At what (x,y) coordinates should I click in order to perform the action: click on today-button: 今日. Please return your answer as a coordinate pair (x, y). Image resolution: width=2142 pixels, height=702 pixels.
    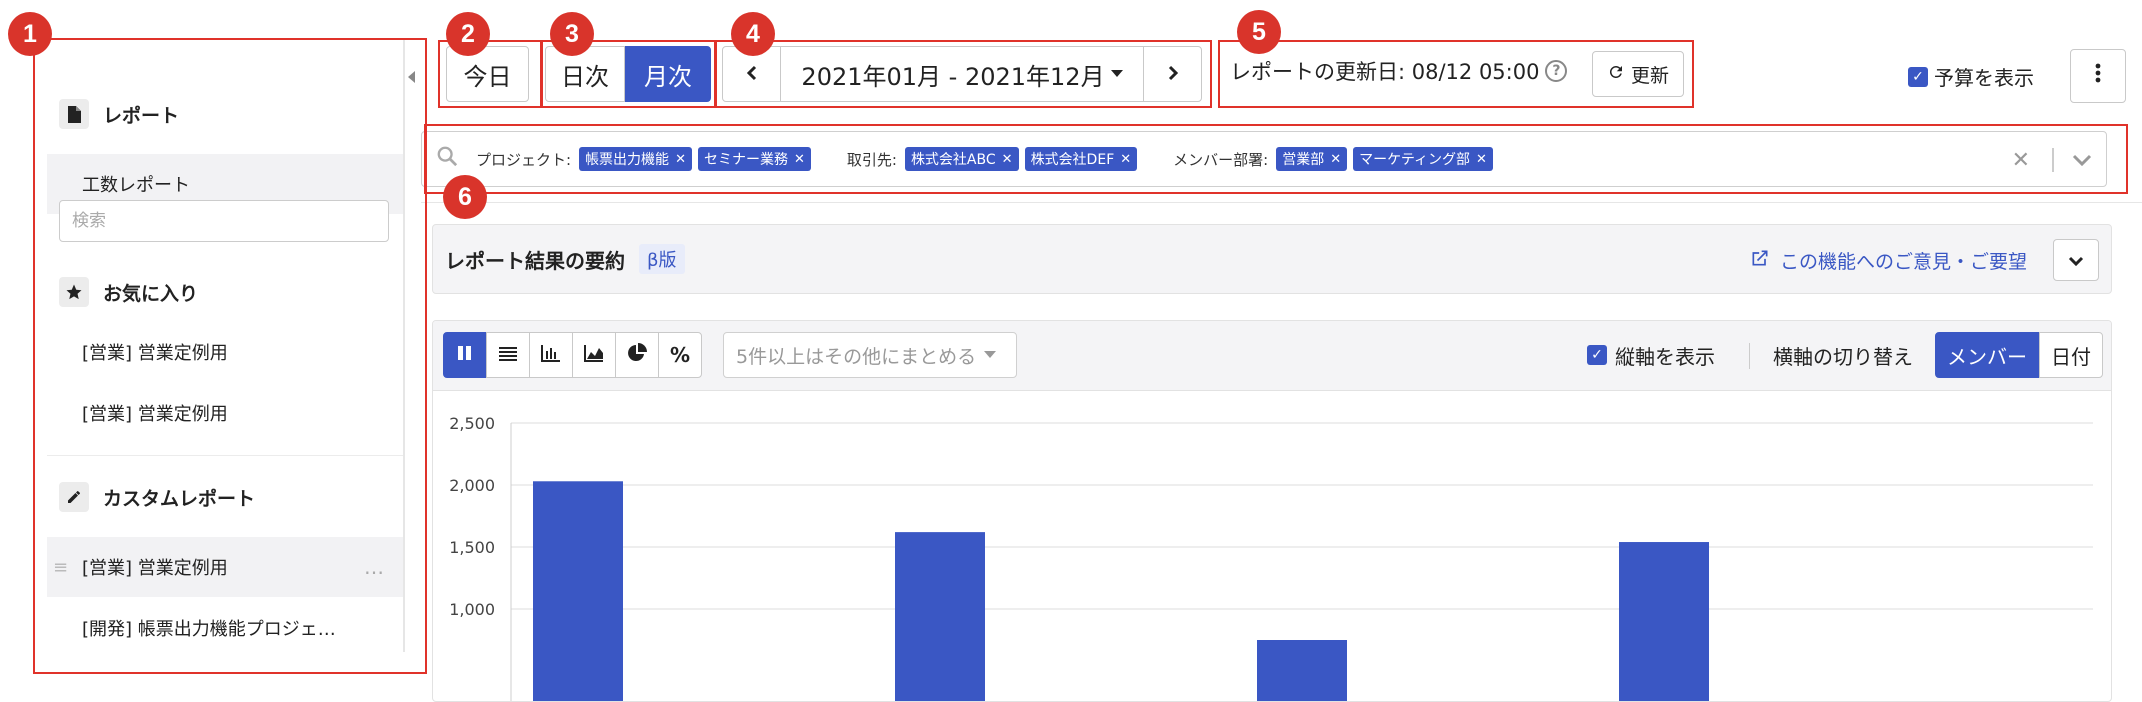
    Looking at the image, I should click on (487, 74).